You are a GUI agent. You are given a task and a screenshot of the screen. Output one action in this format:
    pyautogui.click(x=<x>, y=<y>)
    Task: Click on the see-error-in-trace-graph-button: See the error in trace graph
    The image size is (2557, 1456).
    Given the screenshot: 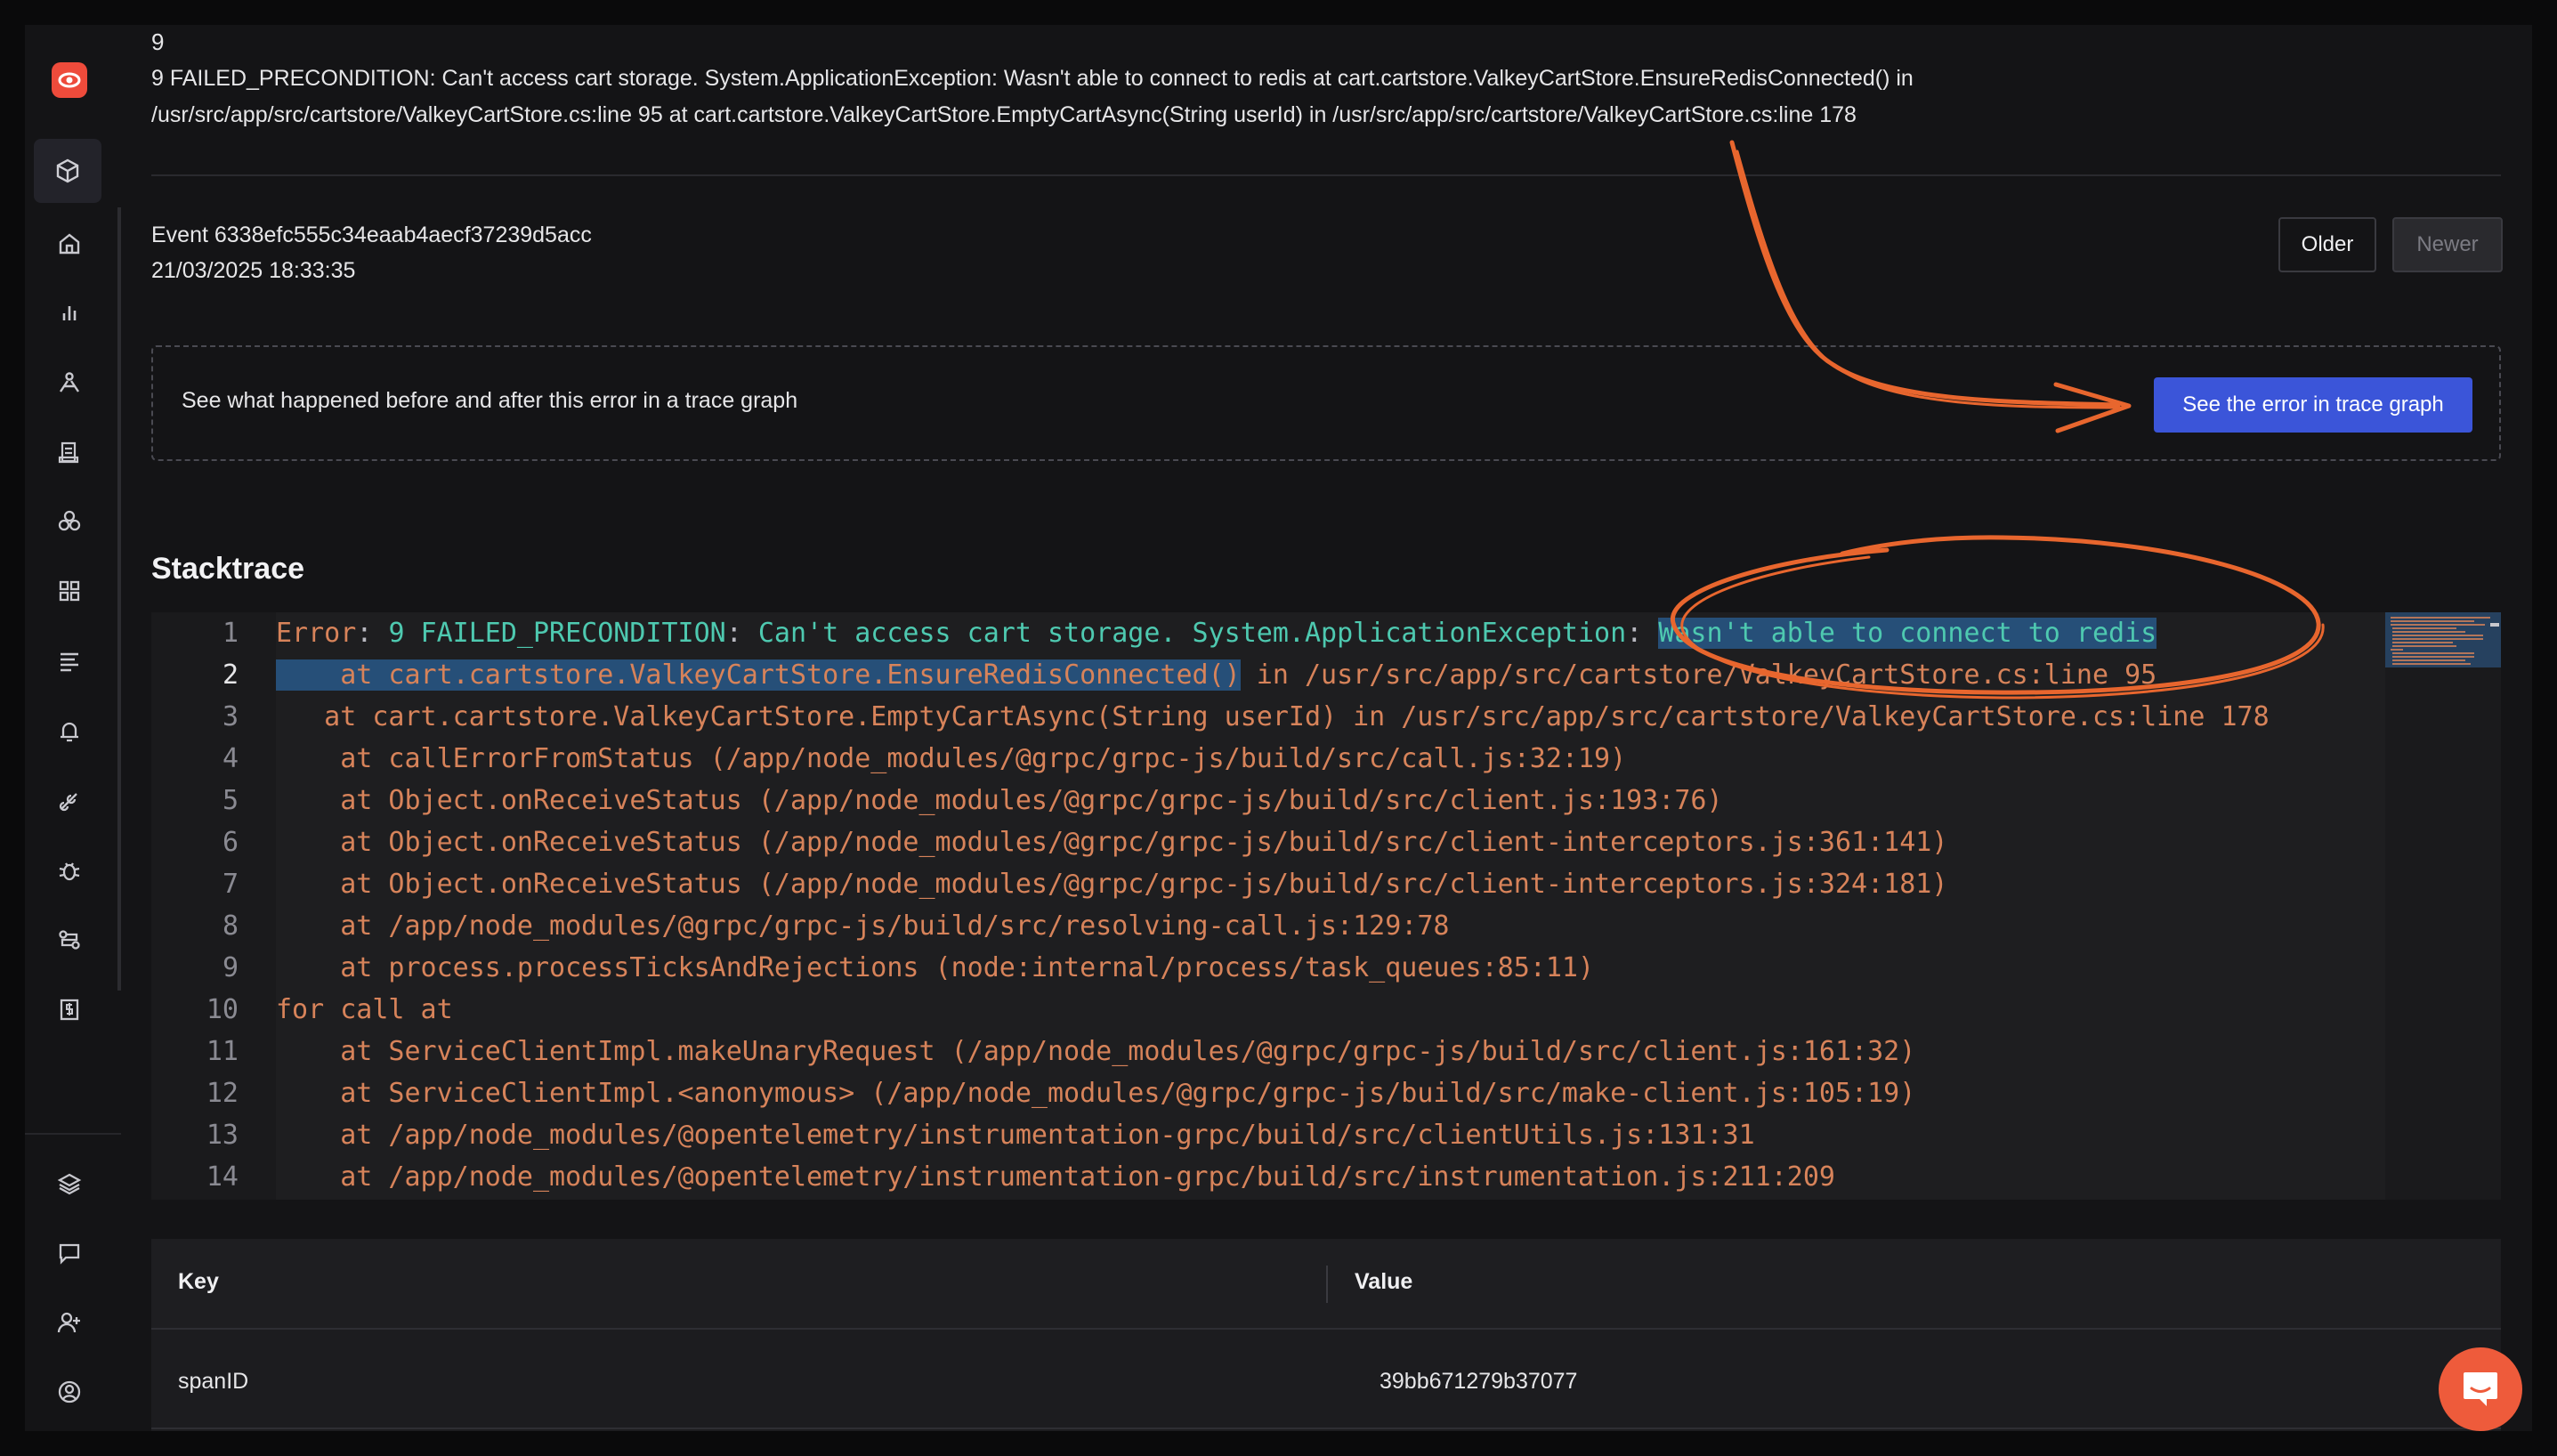 What is the action you would take?
    pyautogui.click(x=2313, y=405)
    